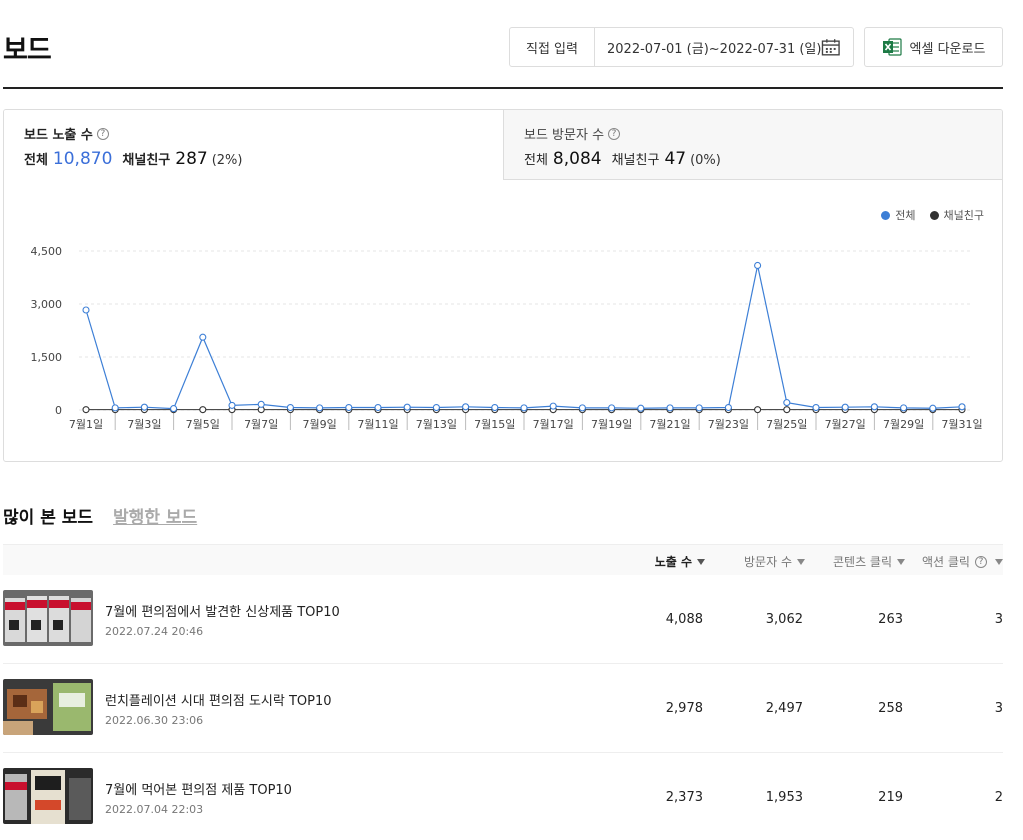  Describe the element at coordinates (47, 357) in the screenshot. I see `y-tick-label: 1,500` at that location.